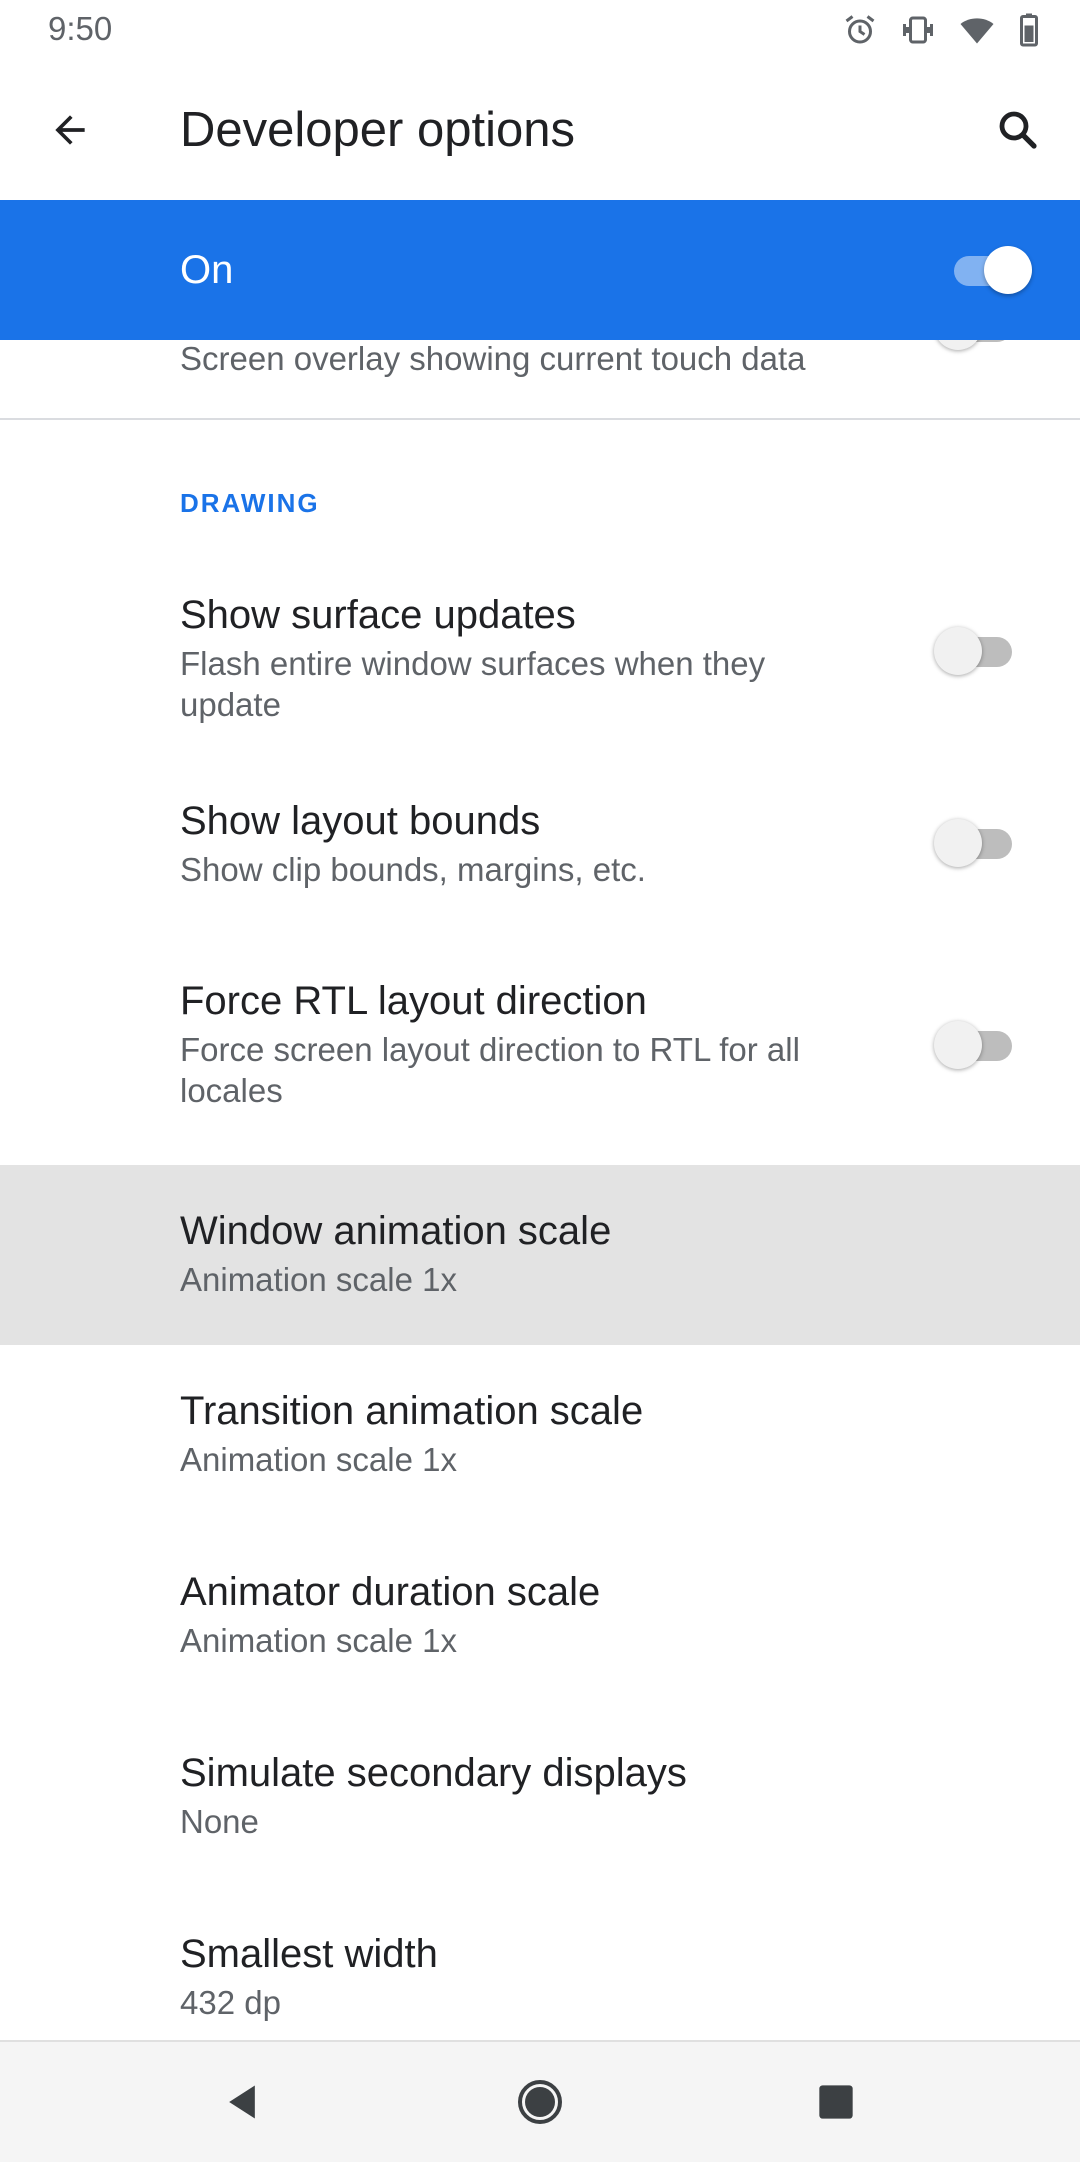  What do you see at coordinates (918, 30) in the screenshot?
I see `vibrate-icon` at bounding box center [918, 30].